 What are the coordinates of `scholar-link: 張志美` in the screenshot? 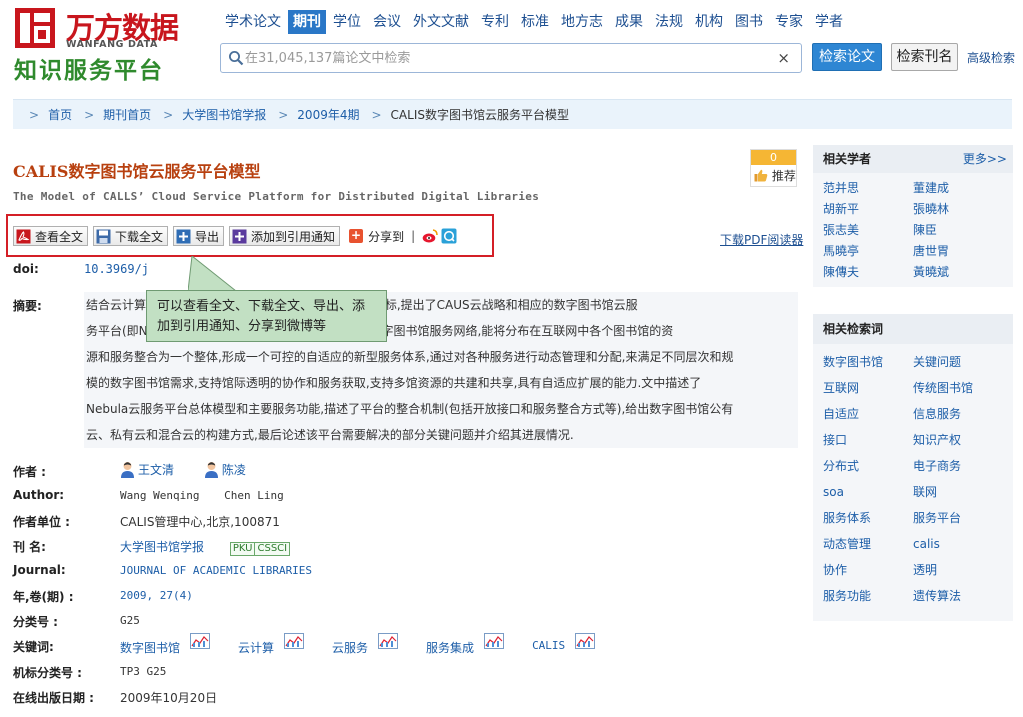 It's located at (868, 230).